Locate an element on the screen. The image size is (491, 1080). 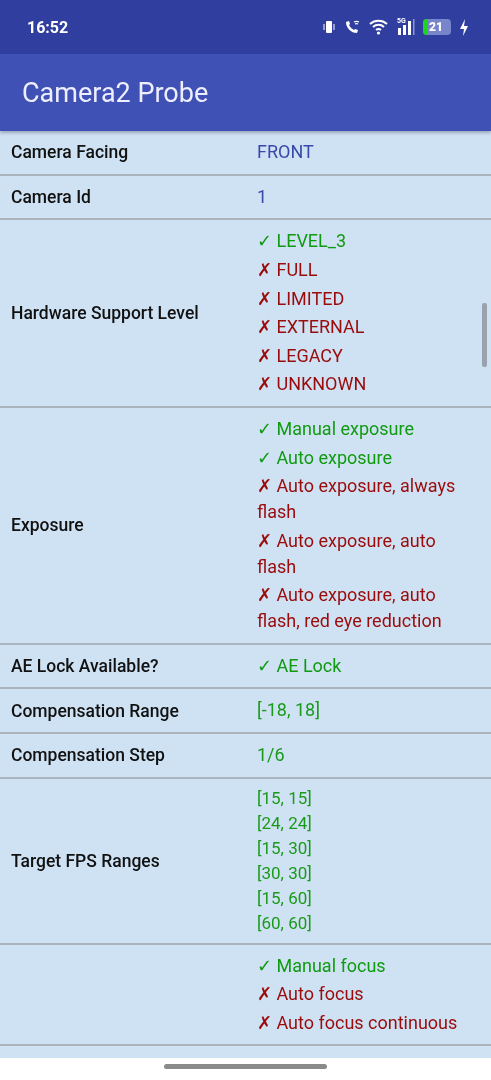
unsupported-item: ✗ FULL is located at coordinates (288, 270).